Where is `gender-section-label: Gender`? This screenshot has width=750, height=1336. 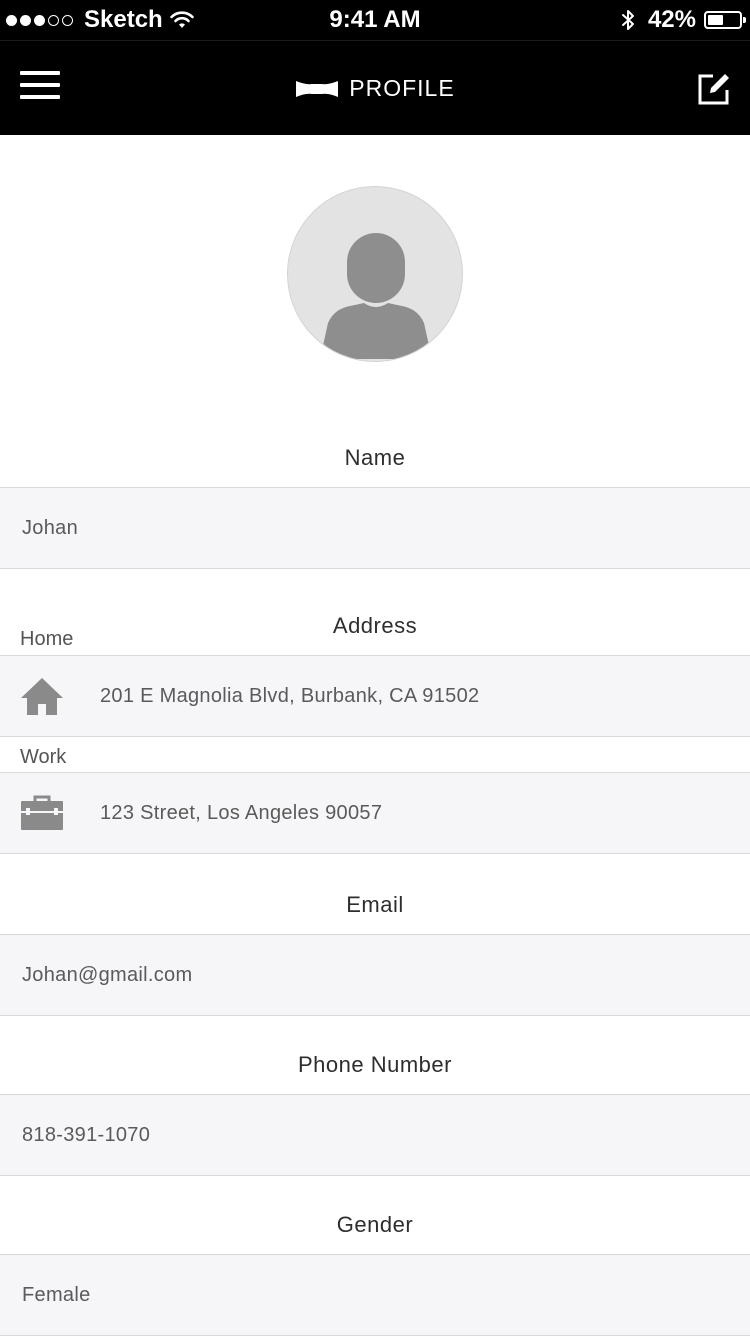 gender-section-label: Gender is located at coordinates (375, 1224).